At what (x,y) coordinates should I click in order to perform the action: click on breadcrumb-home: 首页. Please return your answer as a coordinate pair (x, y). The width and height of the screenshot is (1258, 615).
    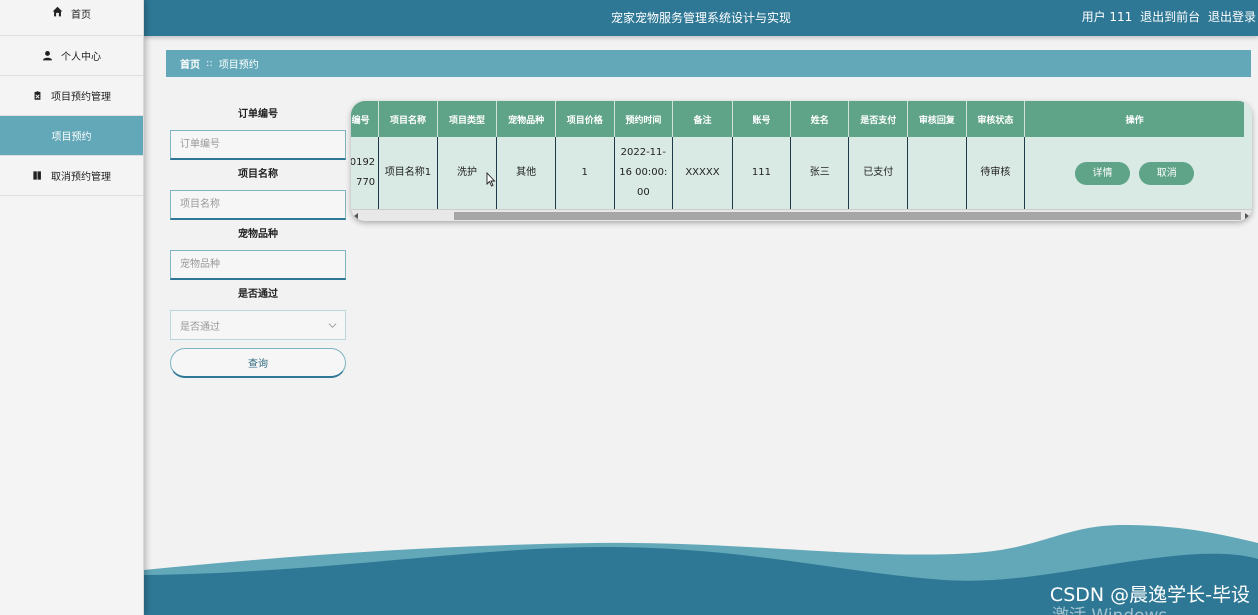
    Looking at the image, I should click on (190, 63).